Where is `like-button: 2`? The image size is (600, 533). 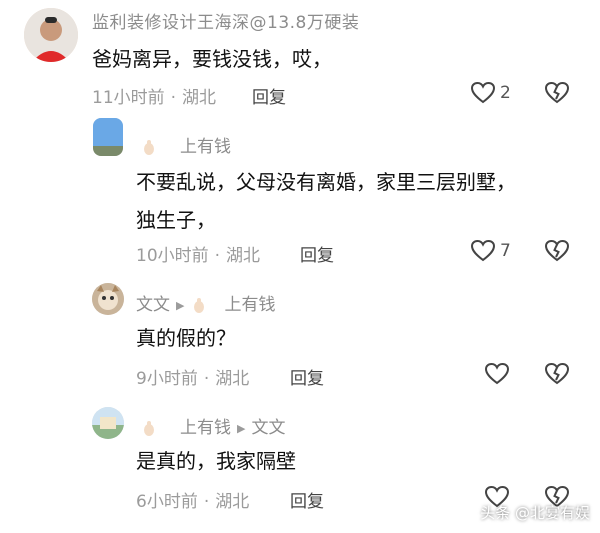
like-button: 2 is located at coordinates (490, 93).